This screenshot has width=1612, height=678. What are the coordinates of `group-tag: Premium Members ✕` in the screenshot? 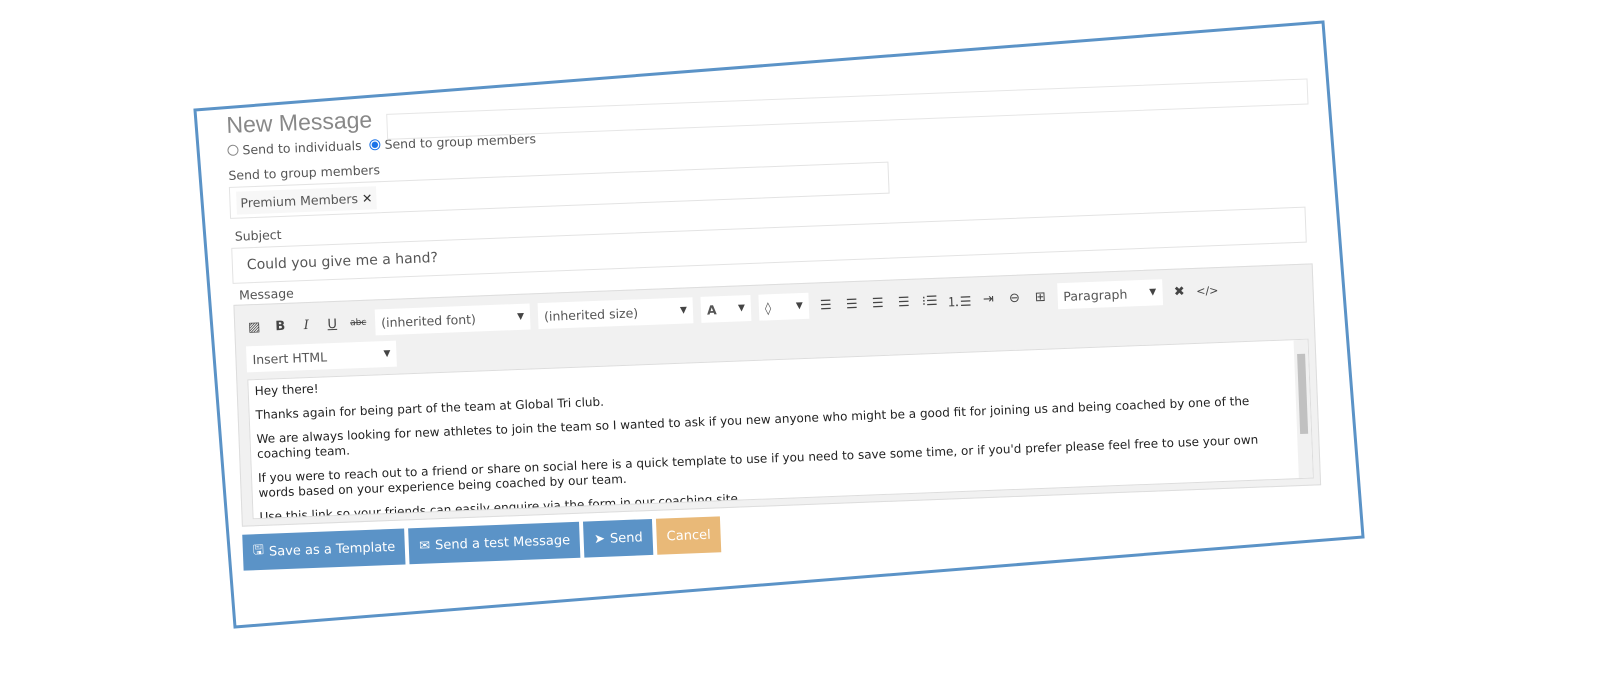 It's located at (306, 200).